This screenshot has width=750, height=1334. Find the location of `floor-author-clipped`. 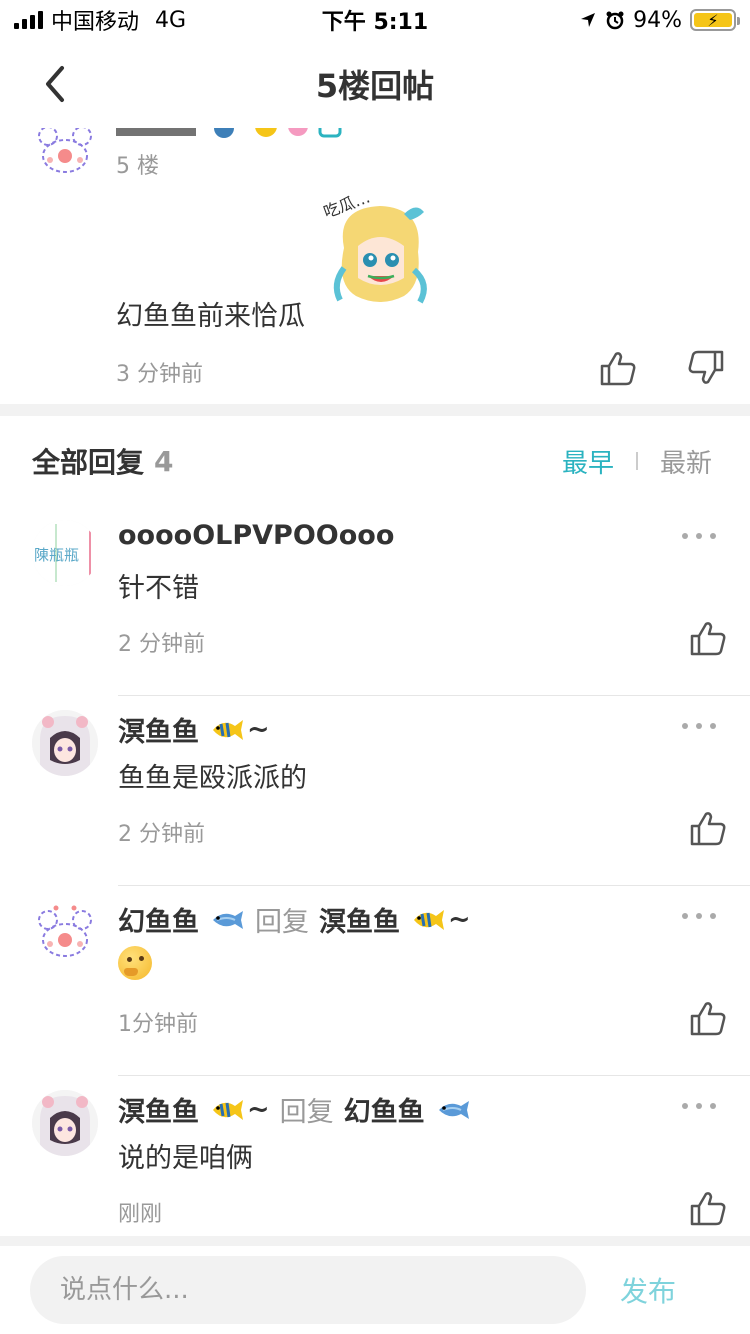

floor-author-clipped is located at coordinates (231, 136).